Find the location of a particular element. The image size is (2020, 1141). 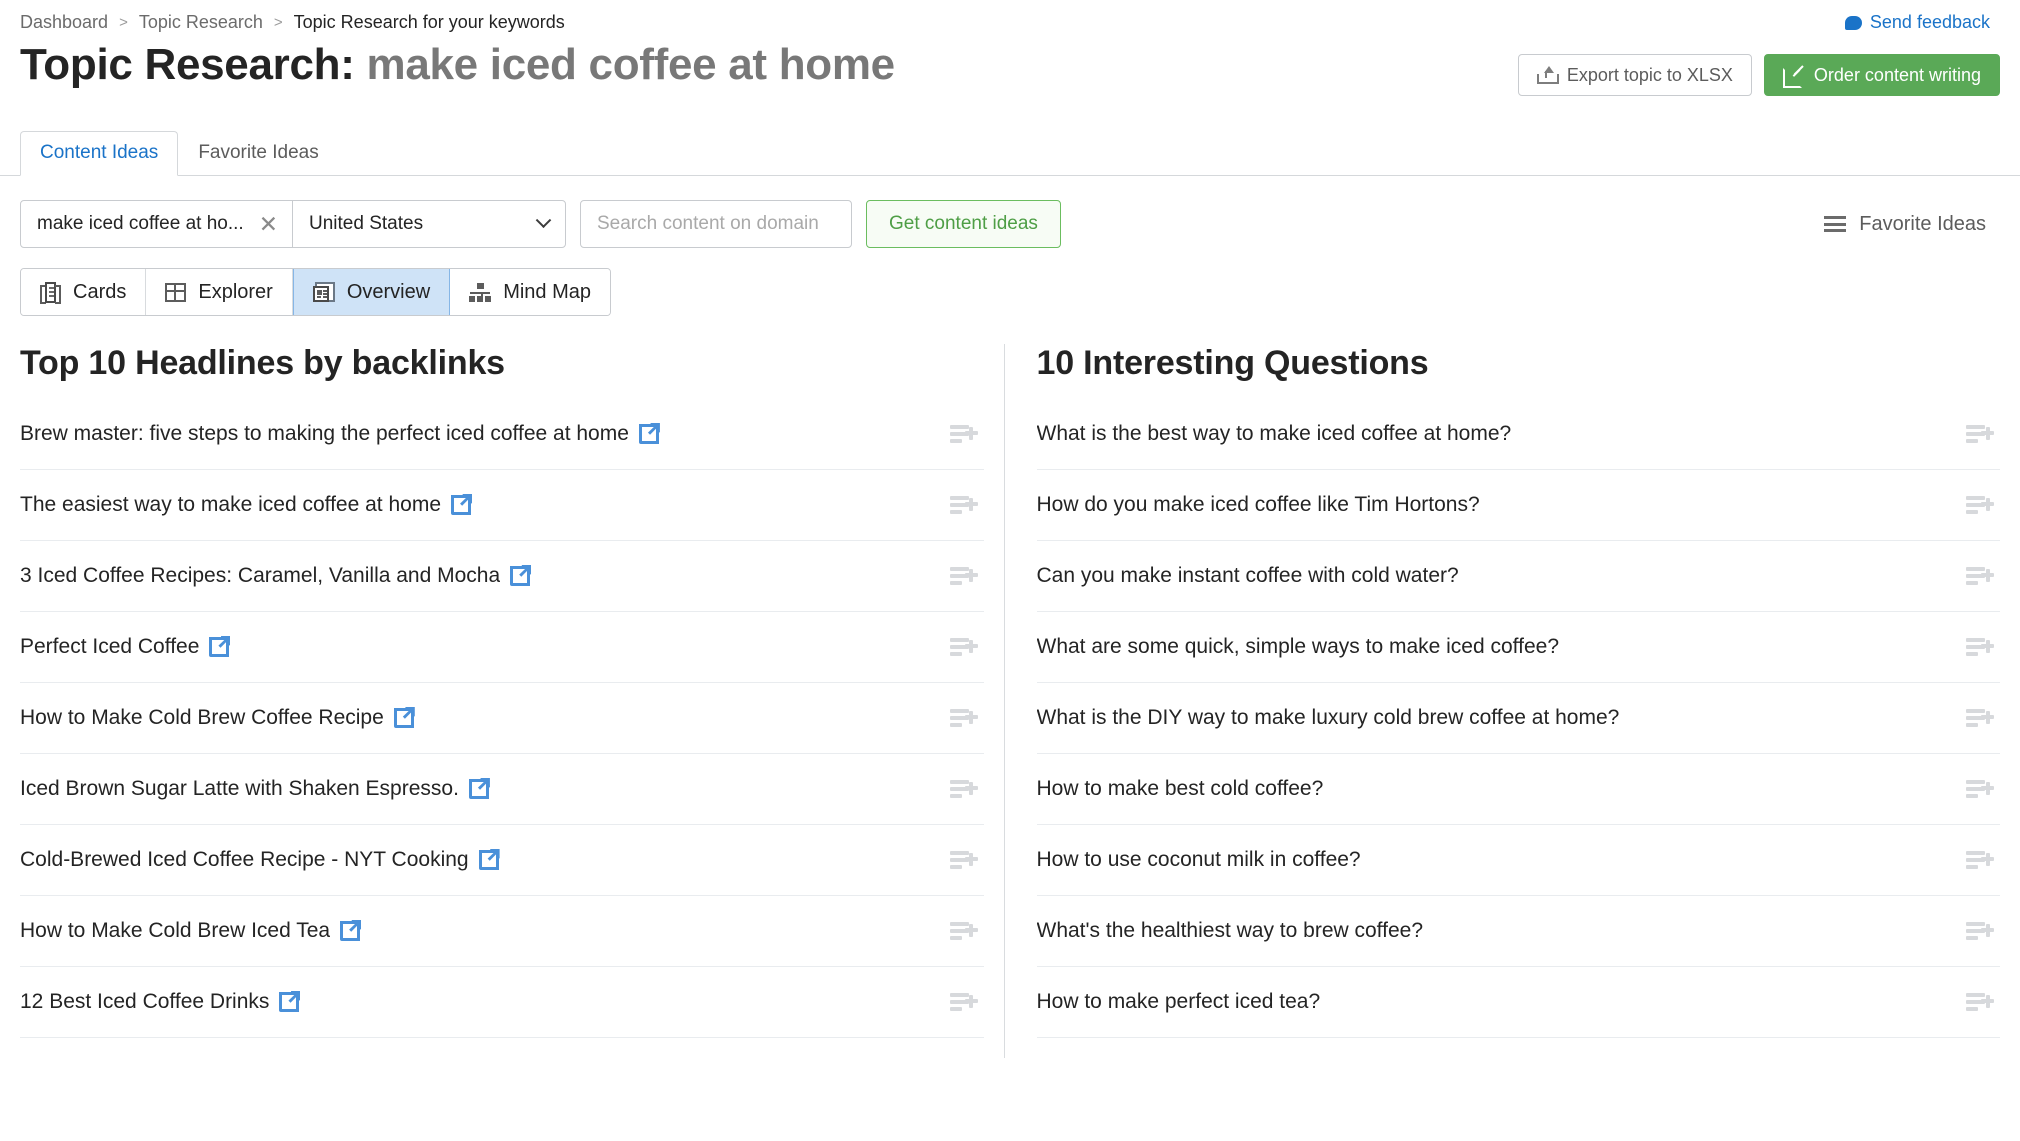

cards-icon is located at coordinates (50, 292).